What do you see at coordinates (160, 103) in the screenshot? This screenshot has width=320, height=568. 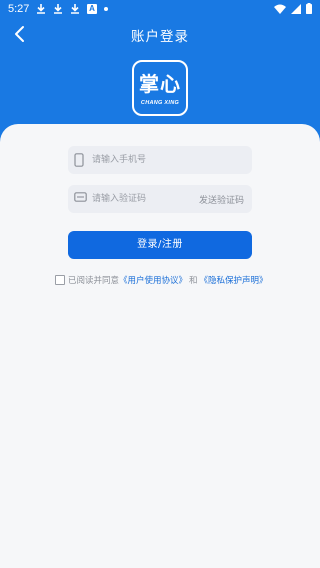 I see `logo-sub-text: CHANG XING` at bounding box center [160, 103].